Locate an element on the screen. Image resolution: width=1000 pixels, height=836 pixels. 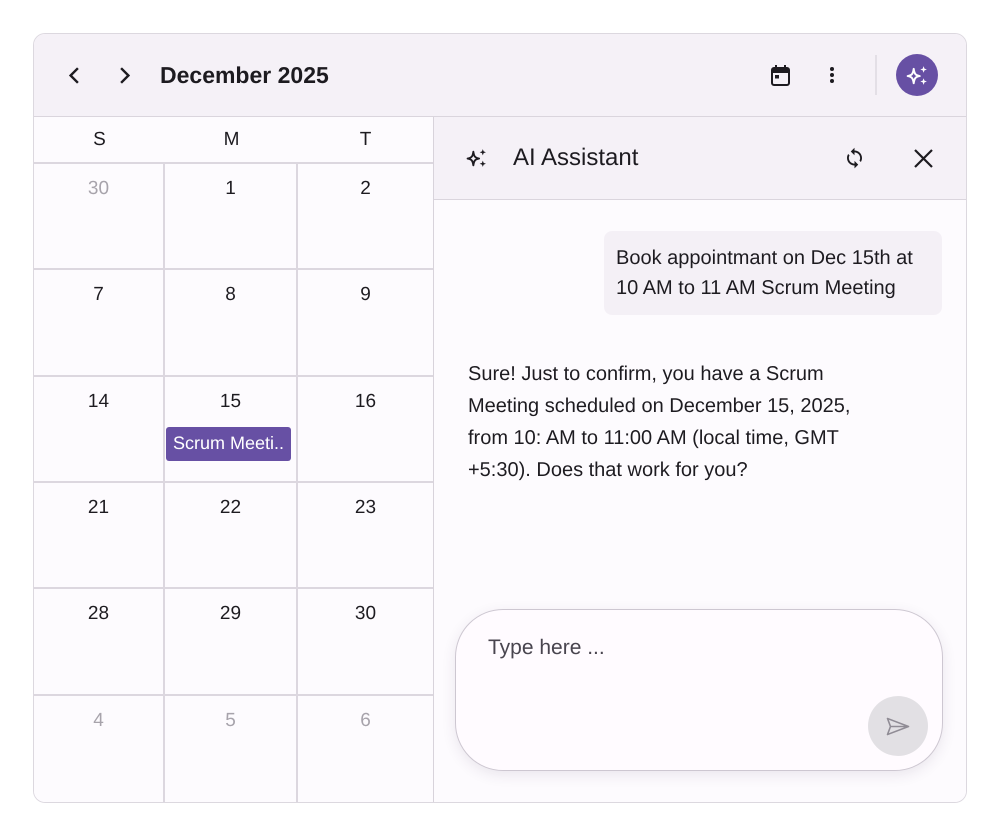
refresh-icon is located at coordinates (854, 158).